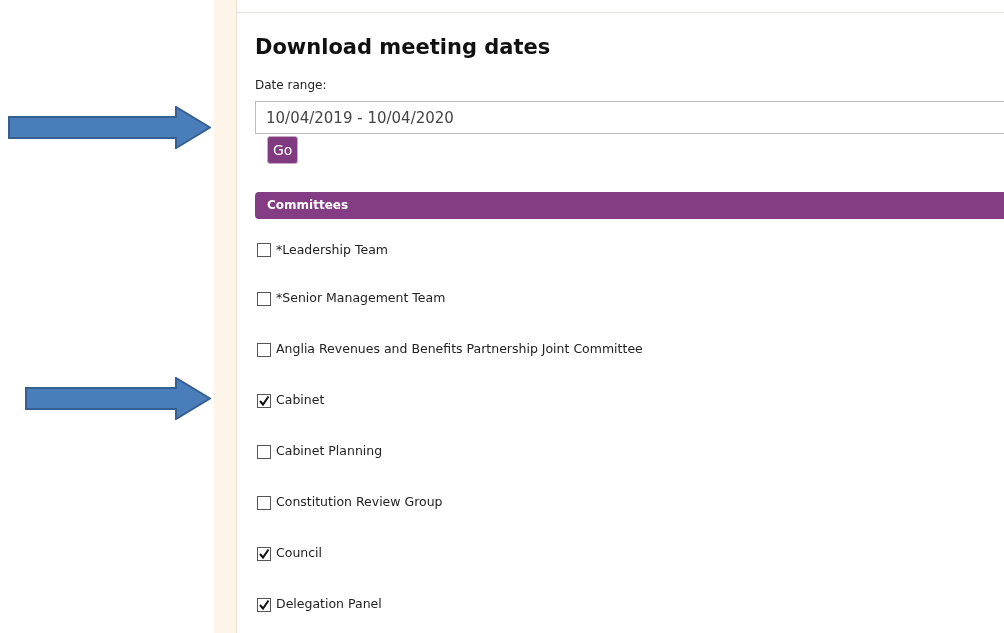 The width and height of the screenshot is (1004, 633). What do you see at coordinates (403, 48) in the screenshot?
I see `page-title: Download meeting dates` at bounding box center [403, 48].